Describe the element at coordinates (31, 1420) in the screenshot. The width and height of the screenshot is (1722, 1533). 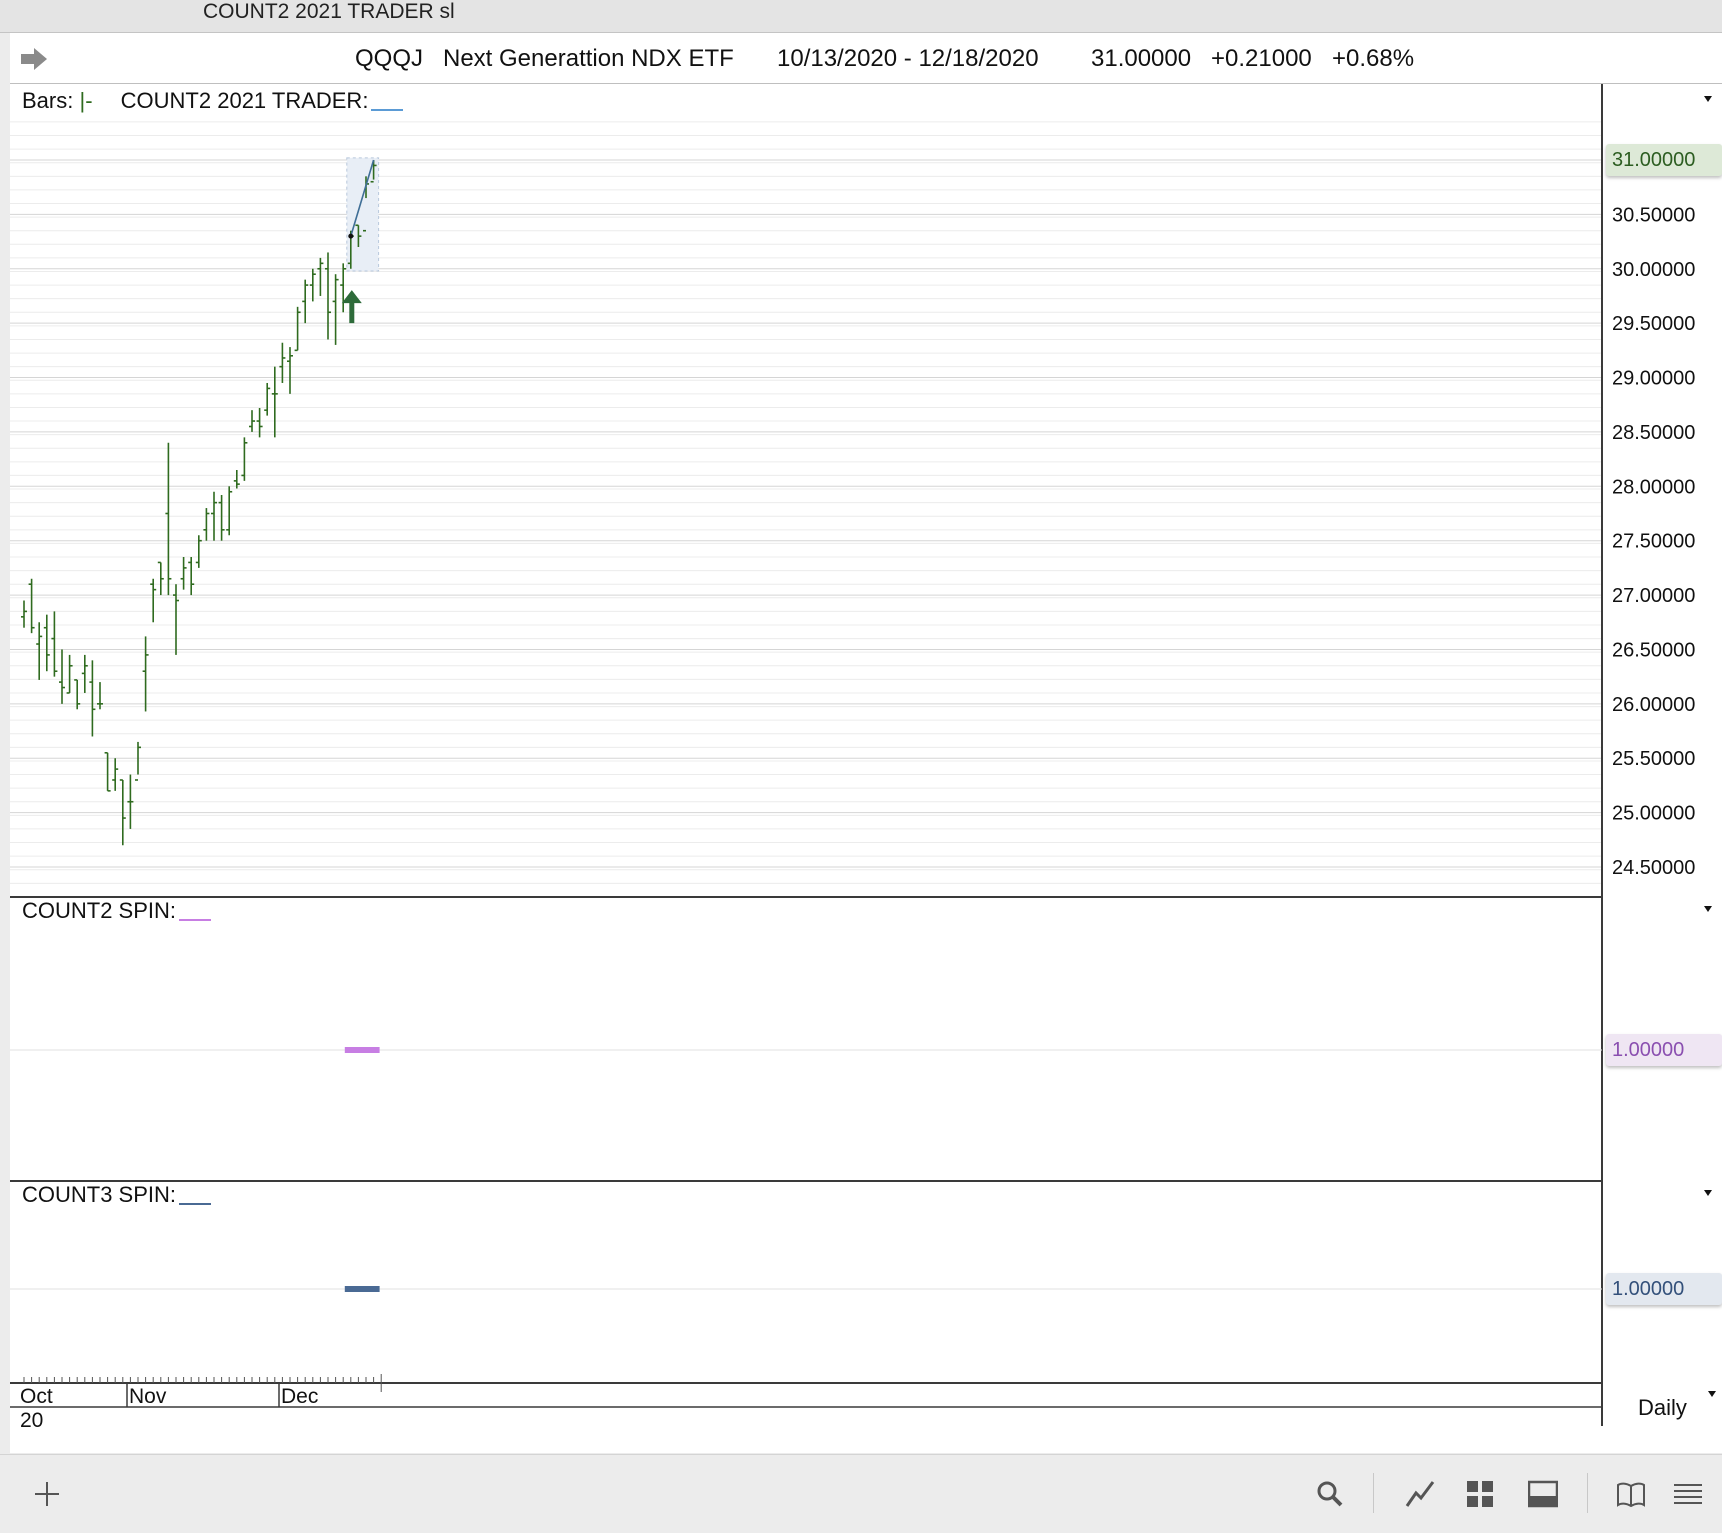
I see `x-year-label: 20` at that location.